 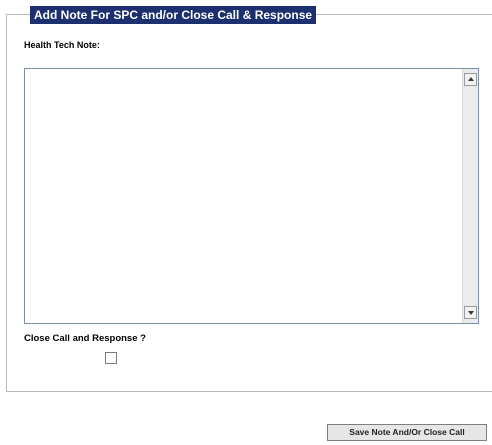 I want to click on scroll-down-button, so click(x=470, y=312).